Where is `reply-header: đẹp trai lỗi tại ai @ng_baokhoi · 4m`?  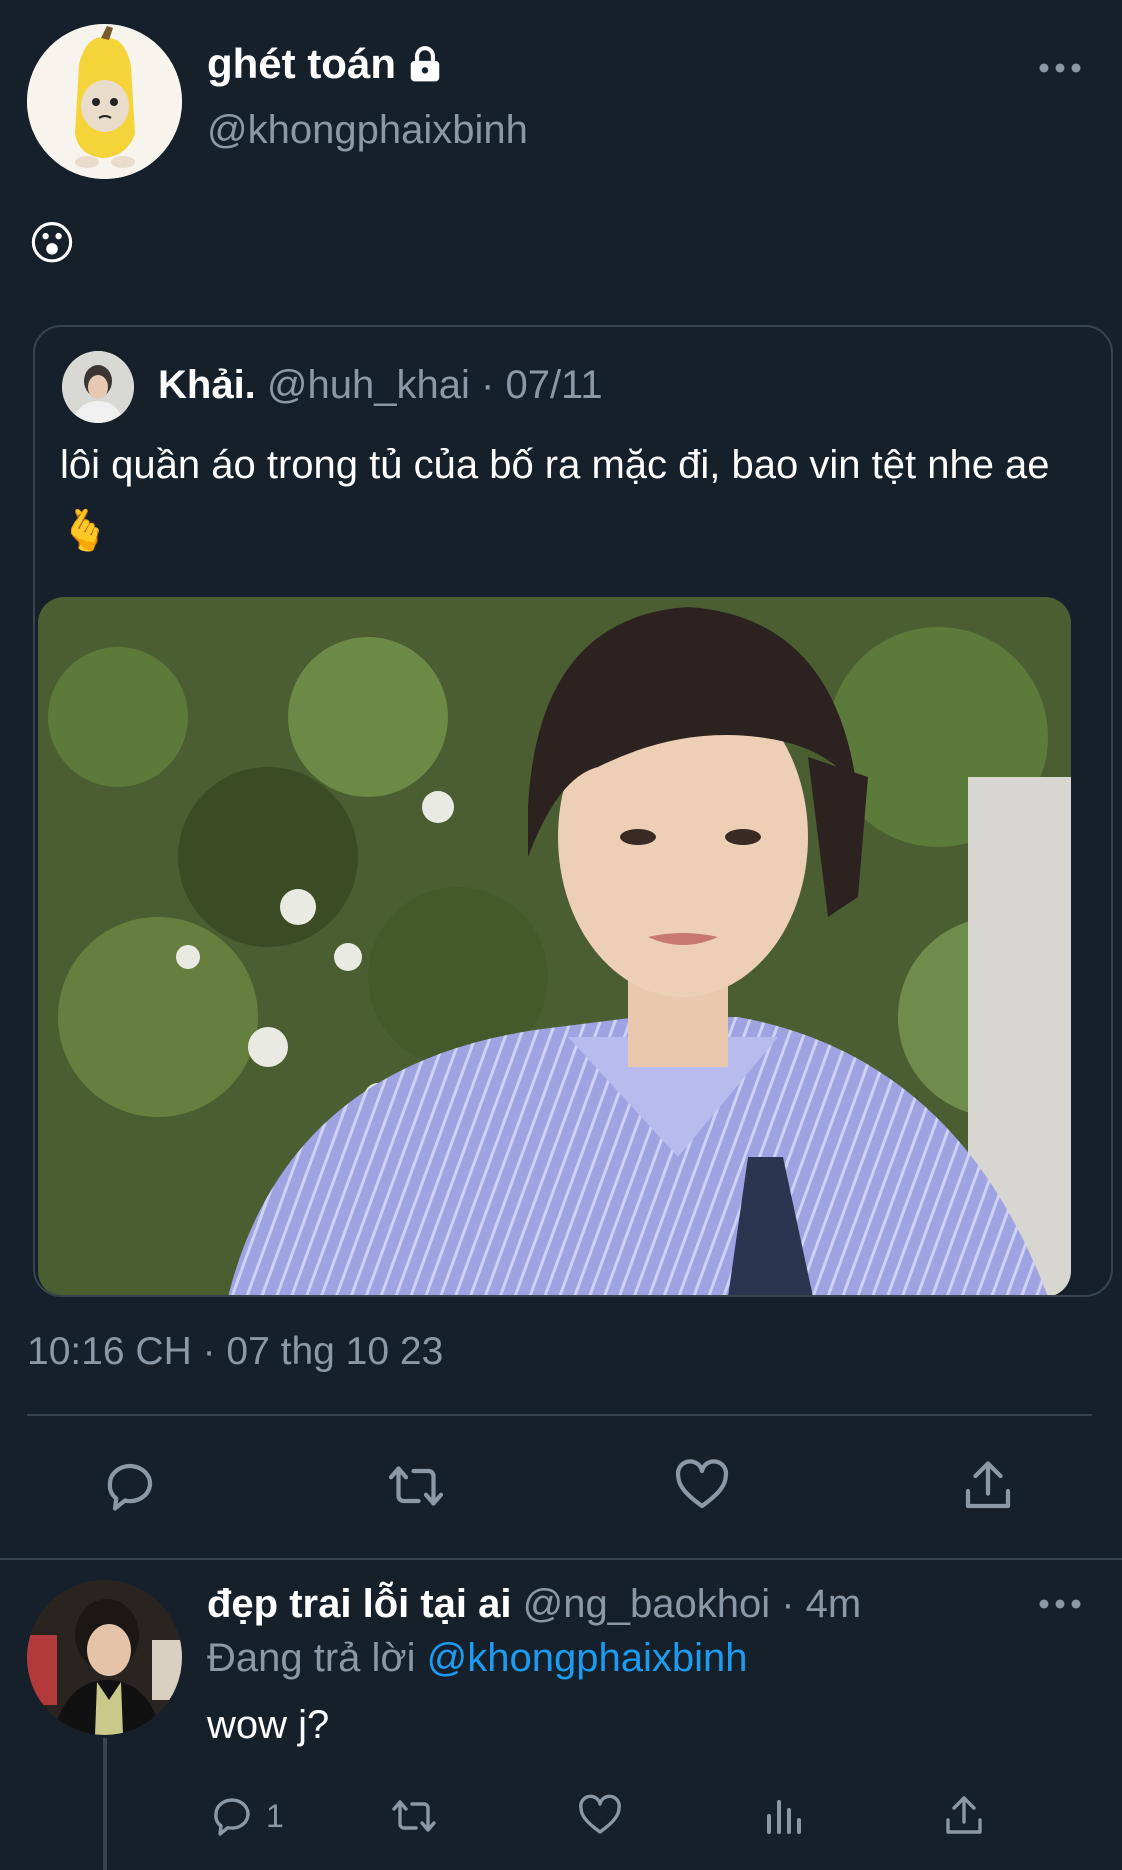
reply-header: đẹp trai lỗi tại ai @ng_baokhoi · 4m is located at coordinates (534, 1604).